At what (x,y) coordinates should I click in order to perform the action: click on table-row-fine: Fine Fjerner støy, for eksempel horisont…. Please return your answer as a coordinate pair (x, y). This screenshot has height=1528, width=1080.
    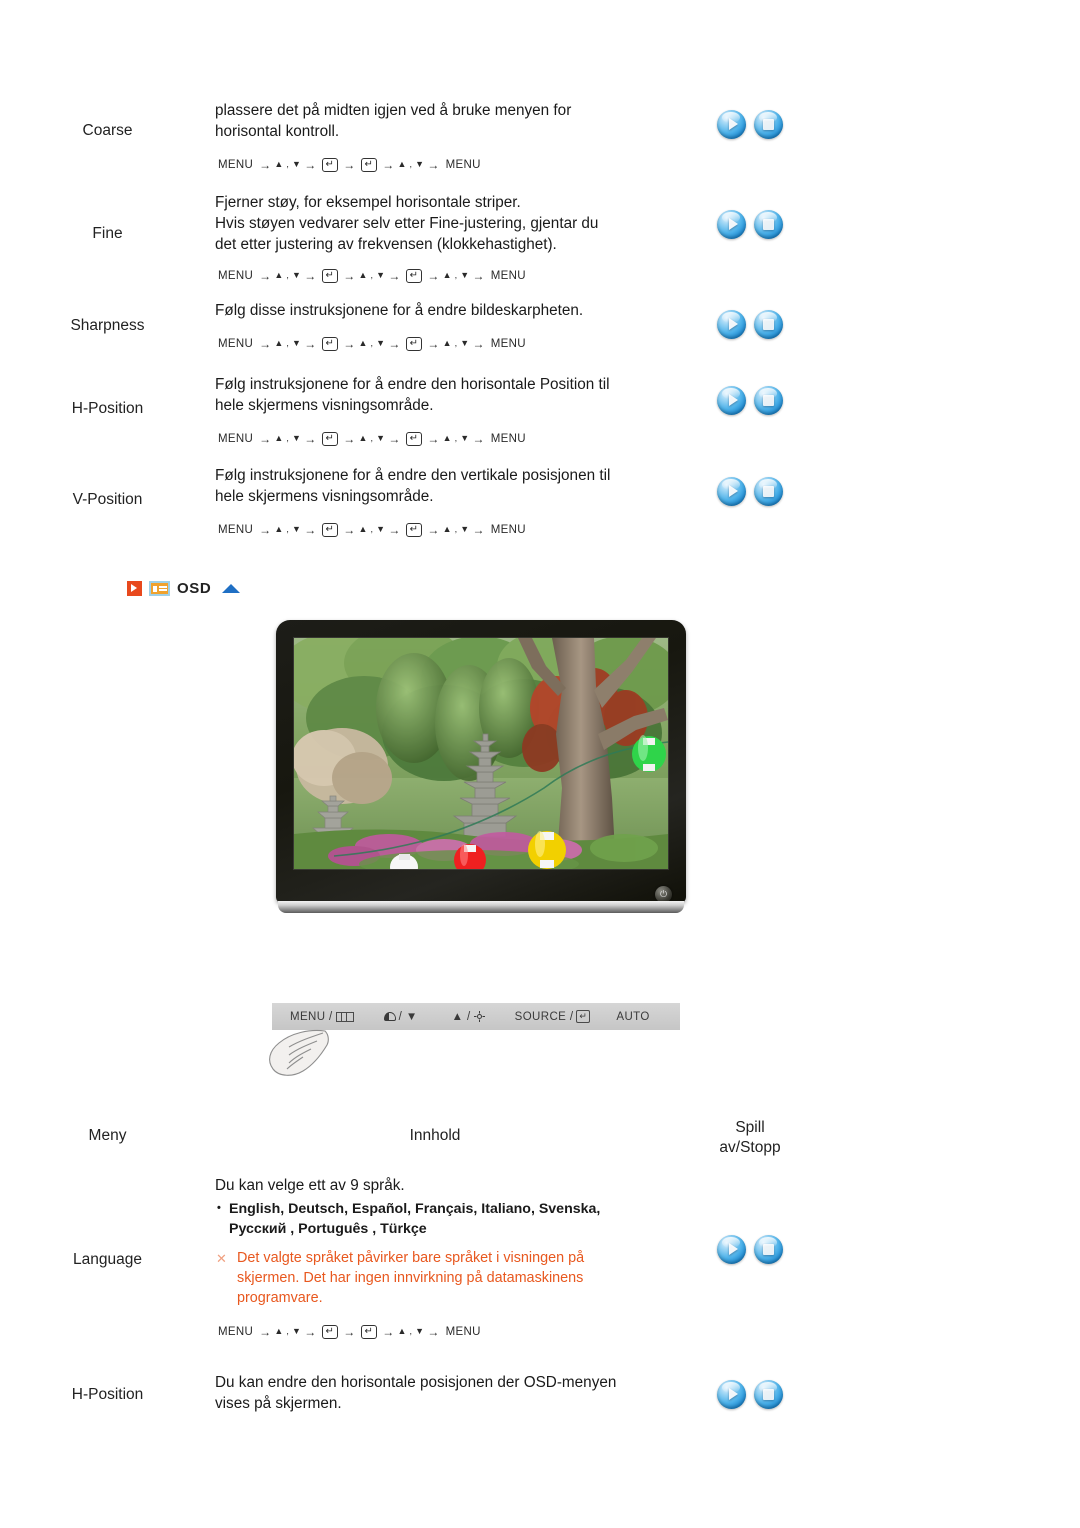
    Looking at the image, I should click on (540, 237).